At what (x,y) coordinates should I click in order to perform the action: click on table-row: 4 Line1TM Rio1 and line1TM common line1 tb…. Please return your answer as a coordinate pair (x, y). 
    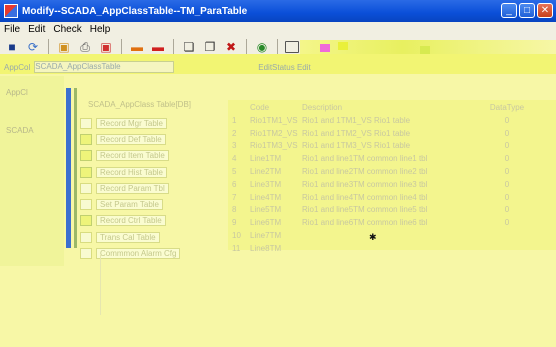
    Looking at the image, I should click on (392, 158).